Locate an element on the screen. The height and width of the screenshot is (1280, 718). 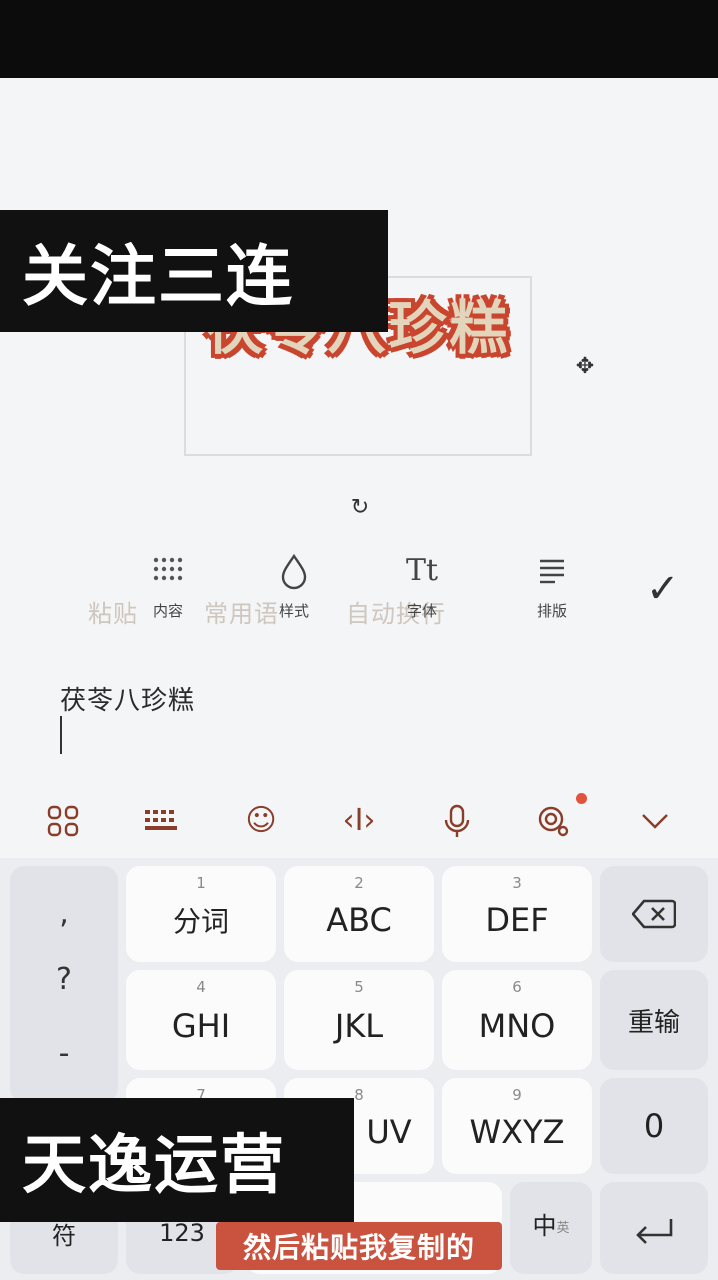
move-icon: ✥ is located at coordinates (585, 367).